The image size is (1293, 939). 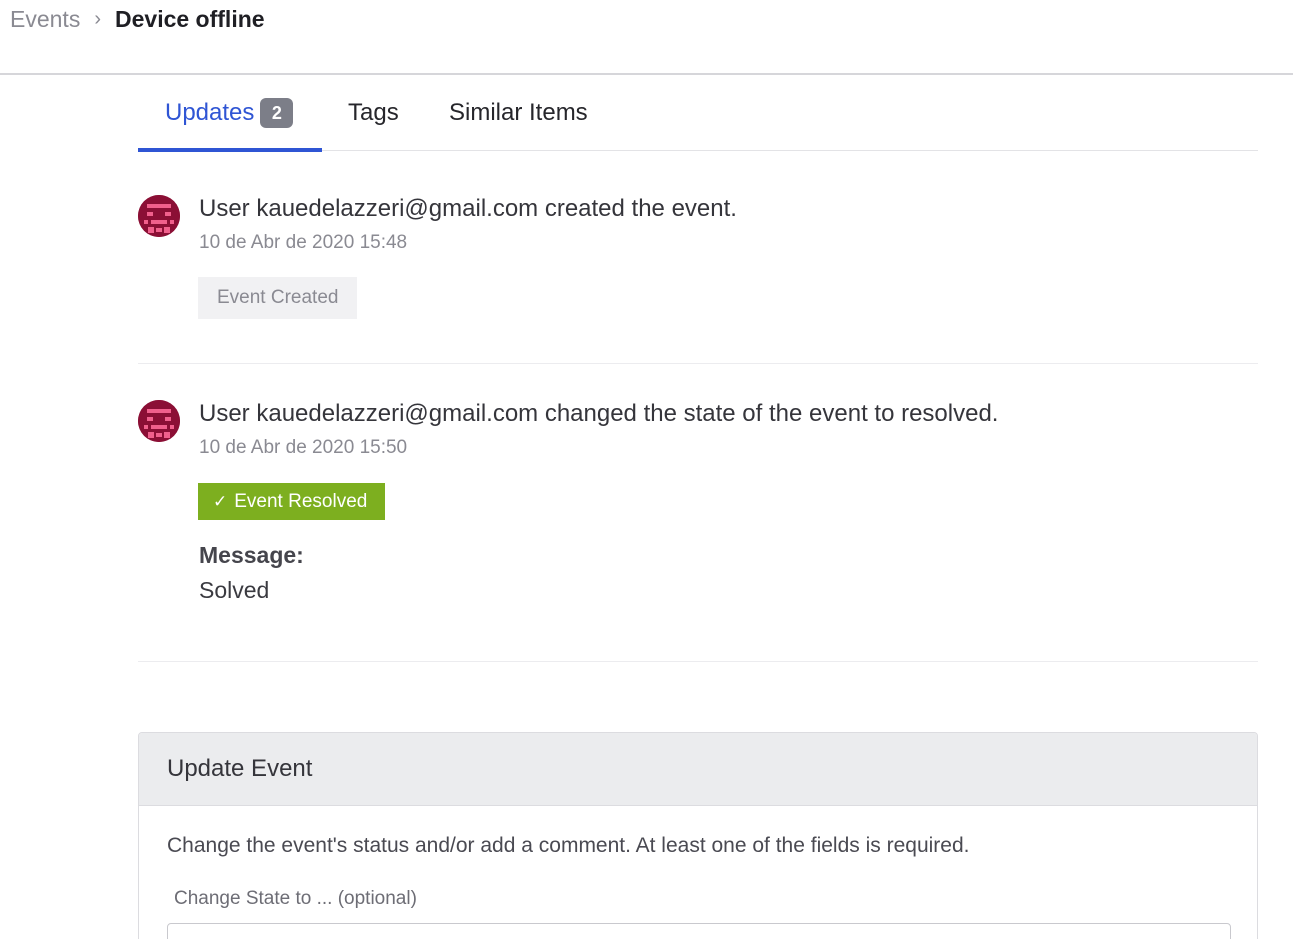 I want to click on page-title: Device offline, so click(x=190, y=18).